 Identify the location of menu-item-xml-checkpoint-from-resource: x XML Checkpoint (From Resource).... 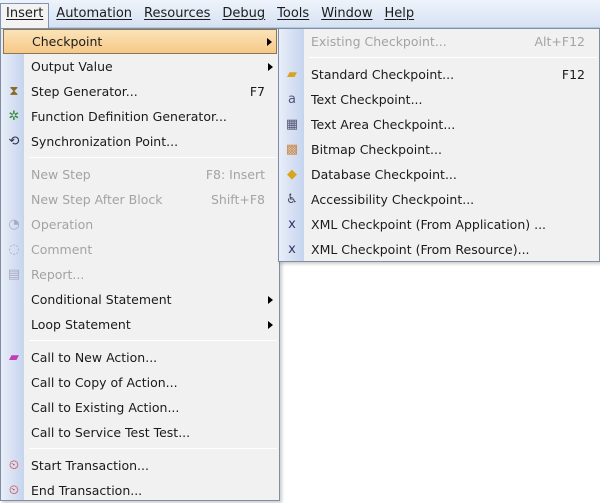
(439, 249).